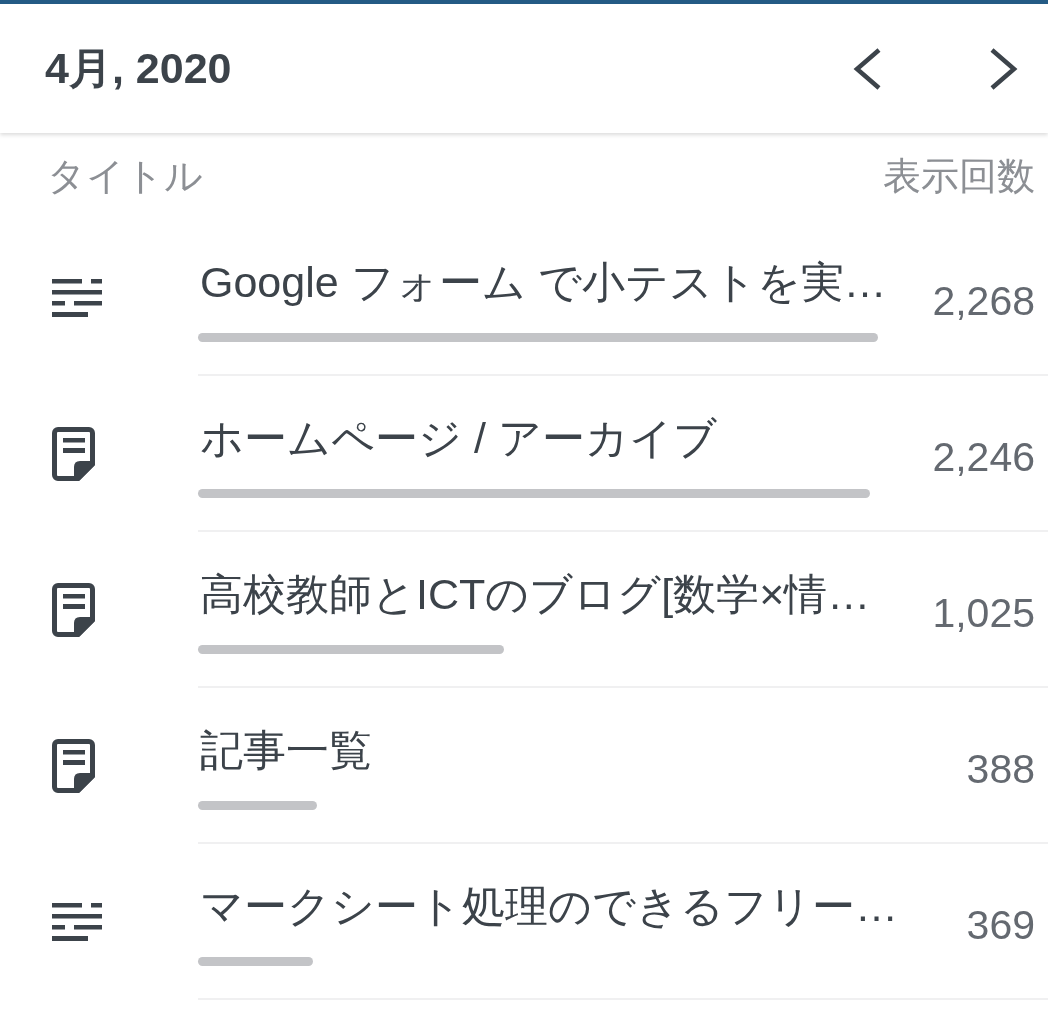  I want to click on view-count: 2,246, so click(983, 457).